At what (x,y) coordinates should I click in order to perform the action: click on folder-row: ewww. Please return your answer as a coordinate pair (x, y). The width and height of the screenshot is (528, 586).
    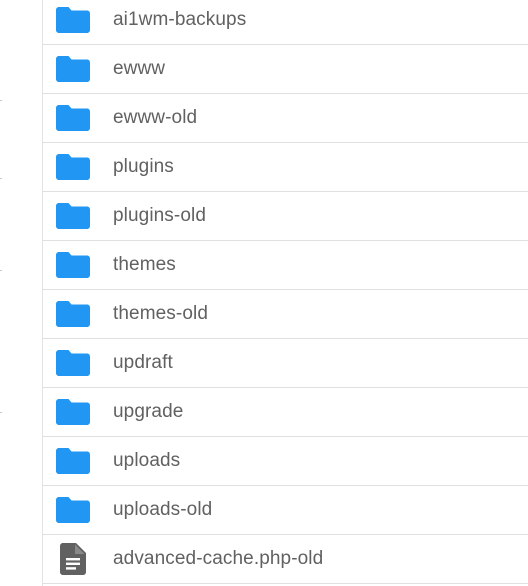
    Looking at the image, I should click on (285, 69).